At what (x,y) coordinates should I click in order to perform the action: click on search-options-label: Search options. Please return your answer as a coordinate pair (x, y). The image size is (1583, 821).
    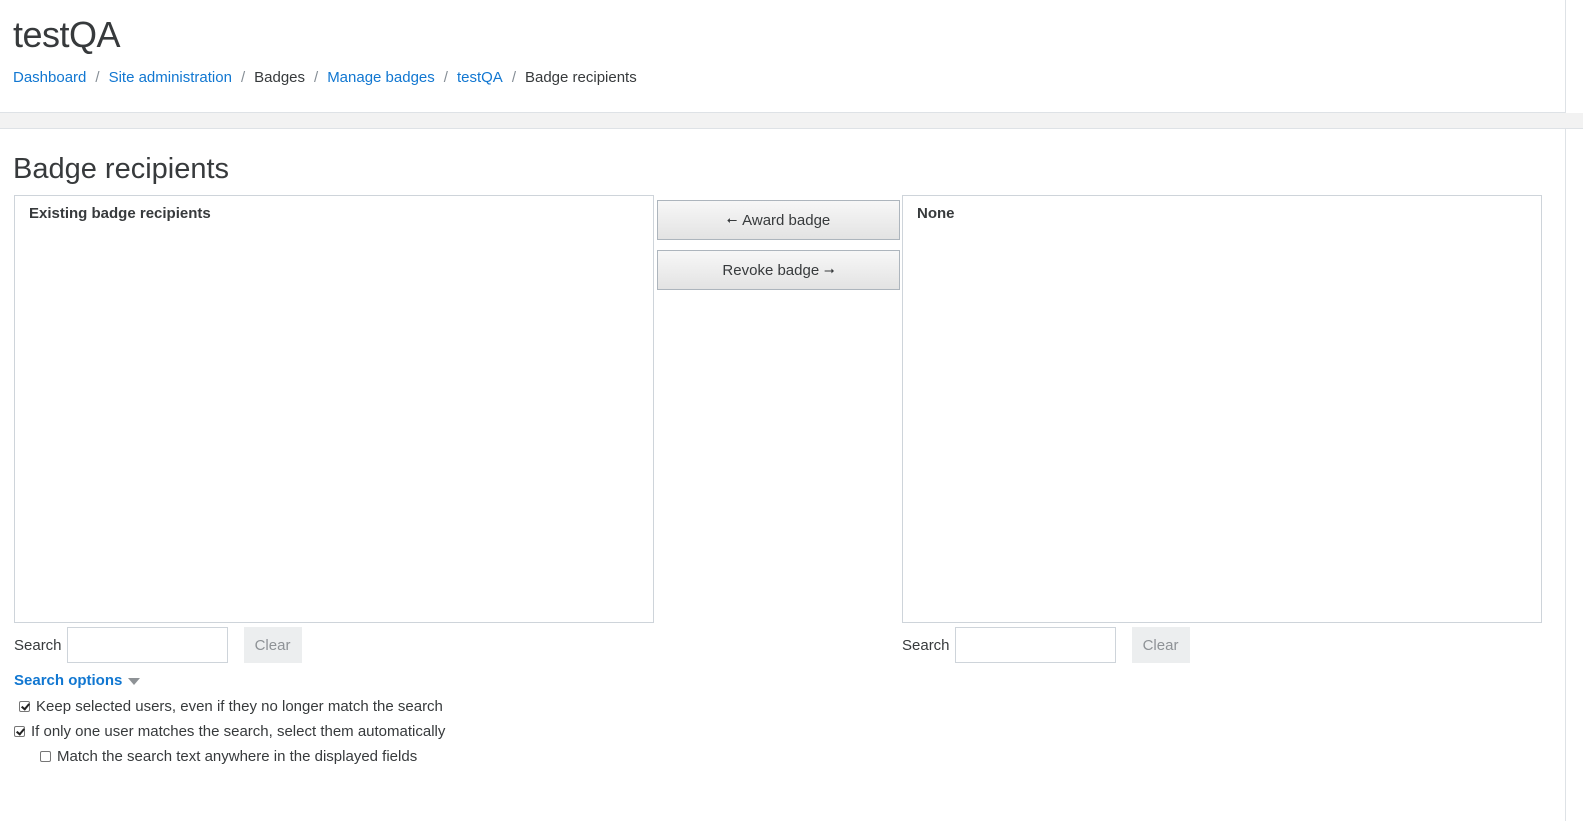
    Looking at the image, I should click on (68, 680).